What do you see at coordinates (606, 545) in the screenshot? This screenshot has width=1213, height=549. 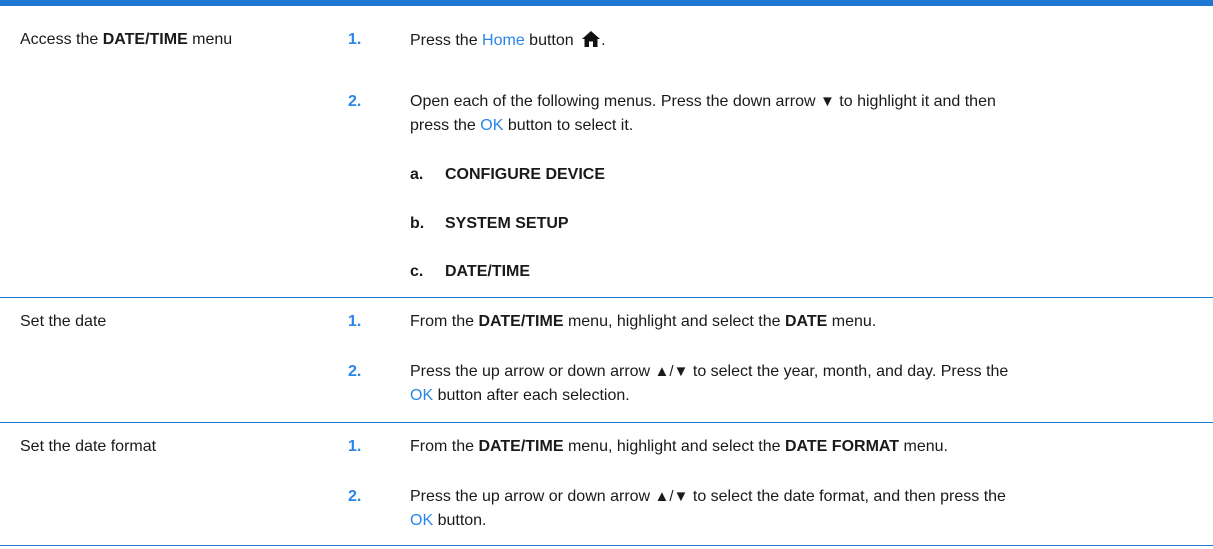 I see `table-bottom-rule` at bounding box center [606, 545].